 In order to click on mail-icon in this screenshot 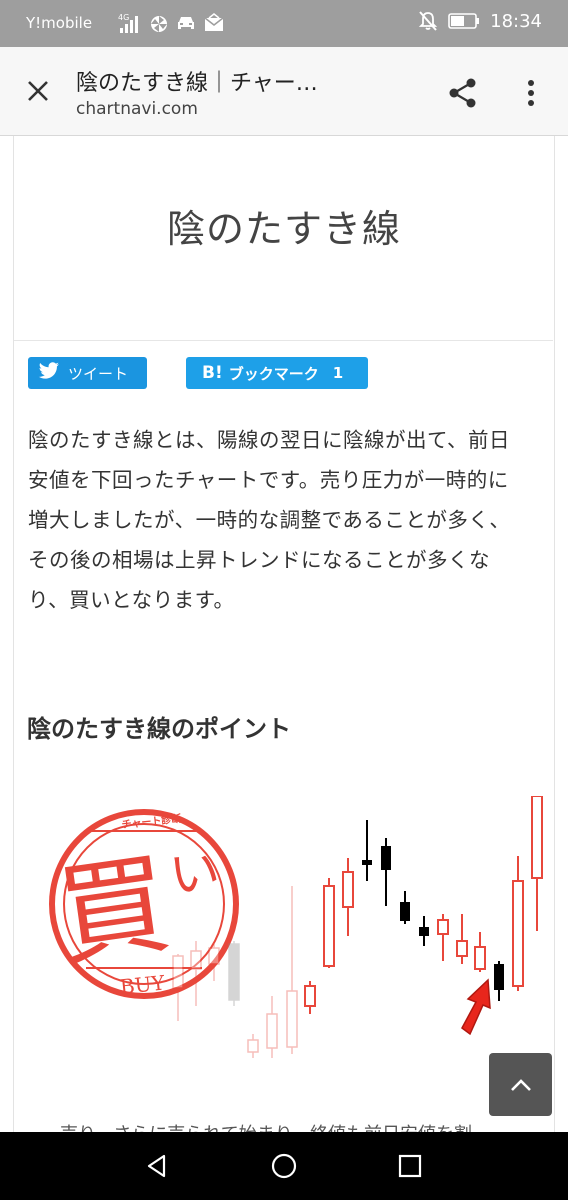, I will do `click(214, 23)`.